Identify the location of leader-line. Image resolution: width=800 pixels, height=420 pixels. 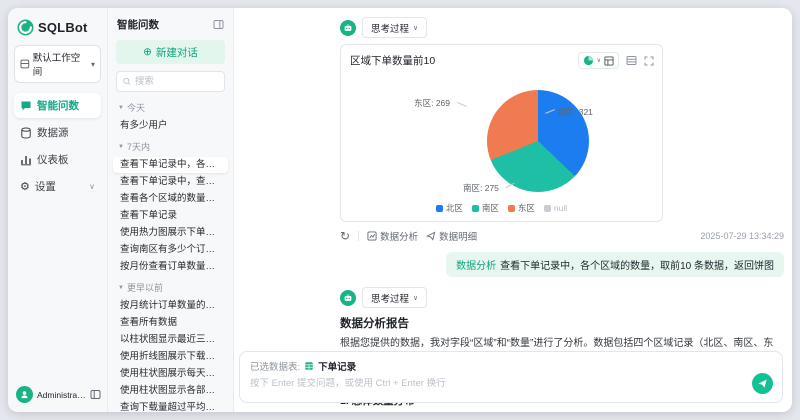
(462, 104).